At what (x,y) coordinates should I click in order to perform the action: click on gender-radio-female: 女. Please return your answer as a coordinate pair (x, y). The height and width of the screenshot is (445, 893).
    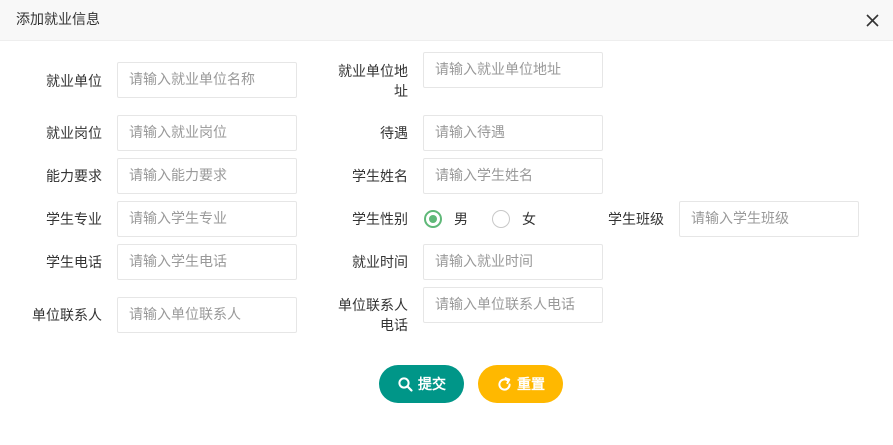
    Looking at the image, I should click on (514, 219).